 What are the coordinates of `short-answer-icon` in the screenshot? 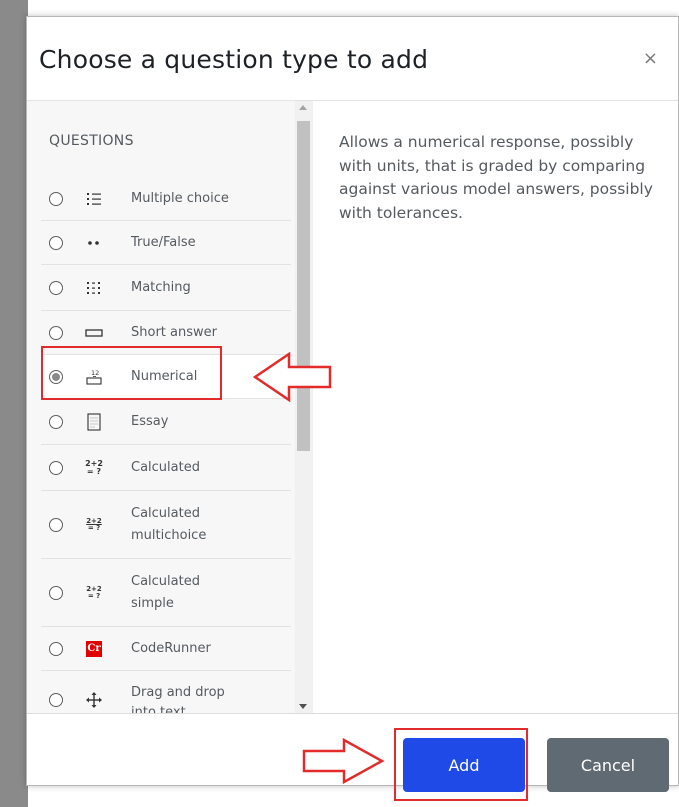 It's located at (94, 333).